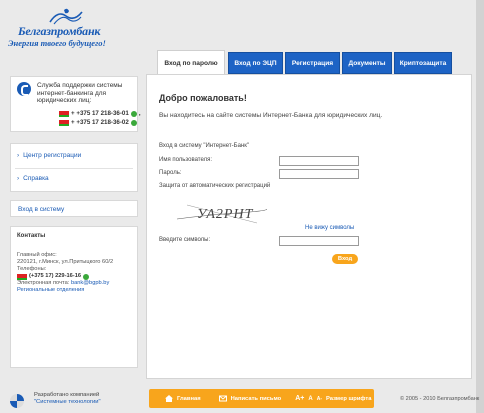  I want to click on sidebar-item-help: › Справка, so click(33, 178).